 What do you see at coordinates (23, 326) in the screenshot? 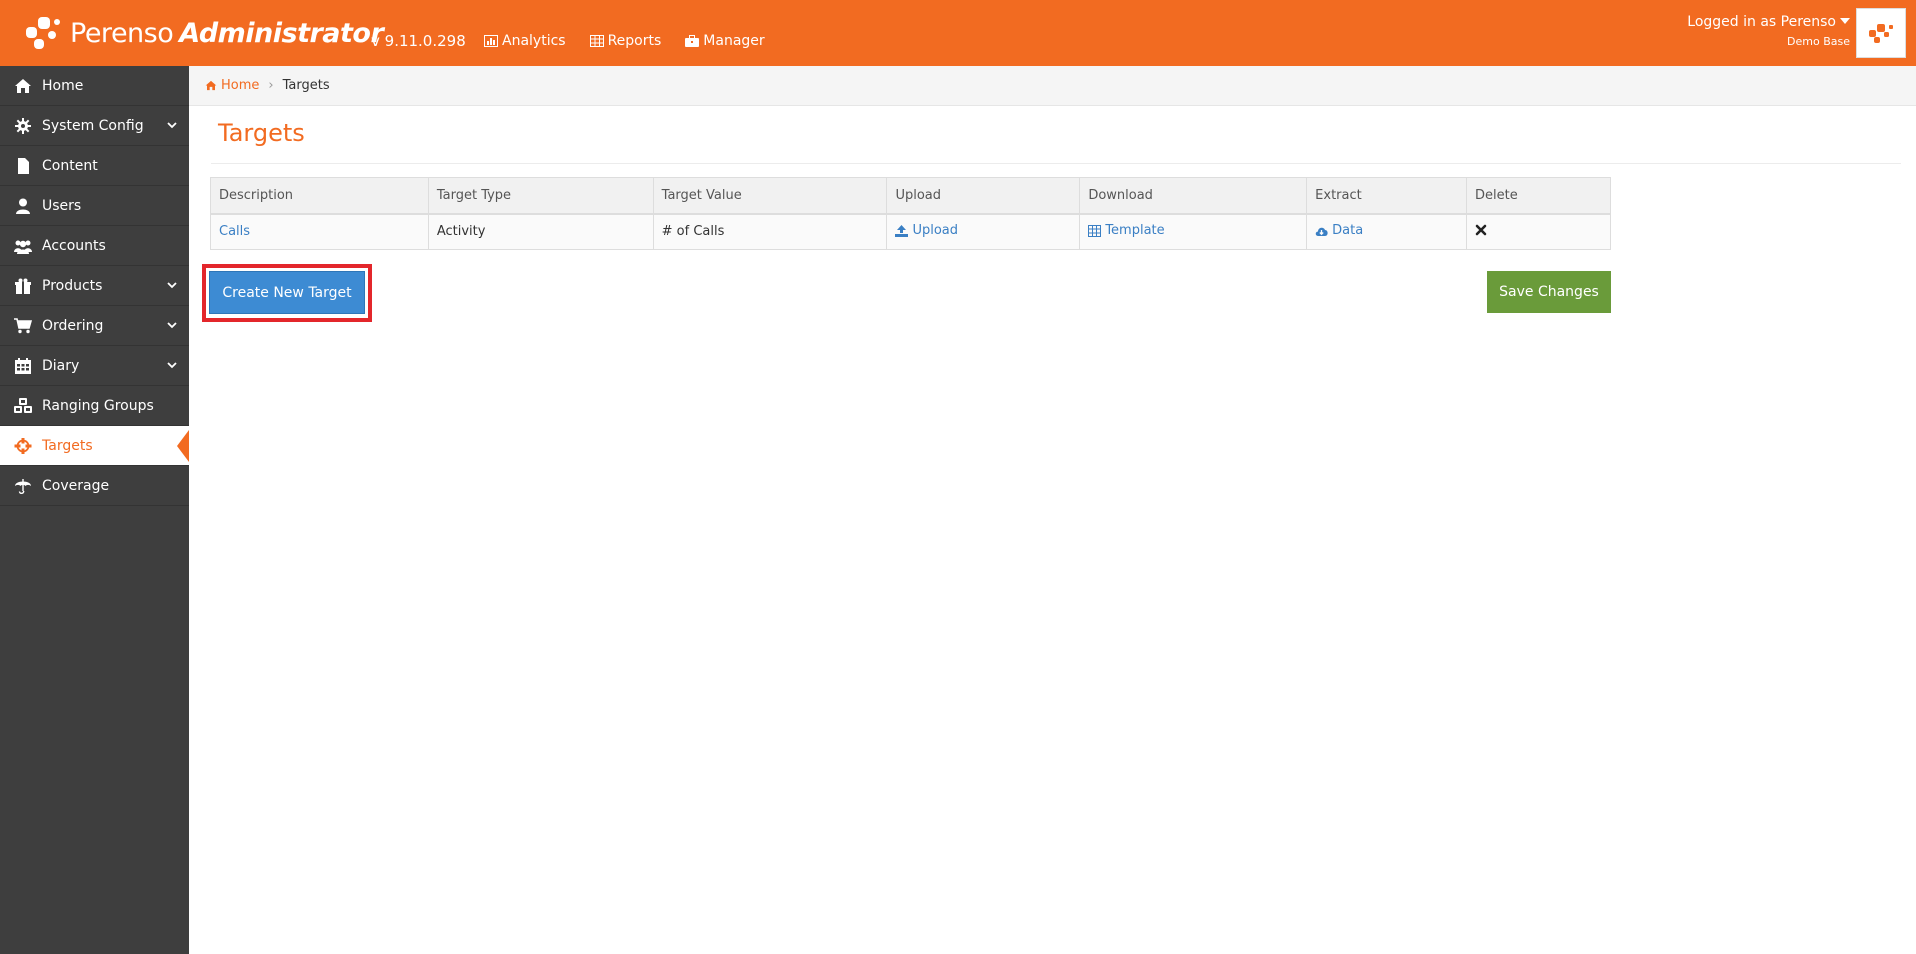
I see `cart-icon` at bounding box center [23, 326].